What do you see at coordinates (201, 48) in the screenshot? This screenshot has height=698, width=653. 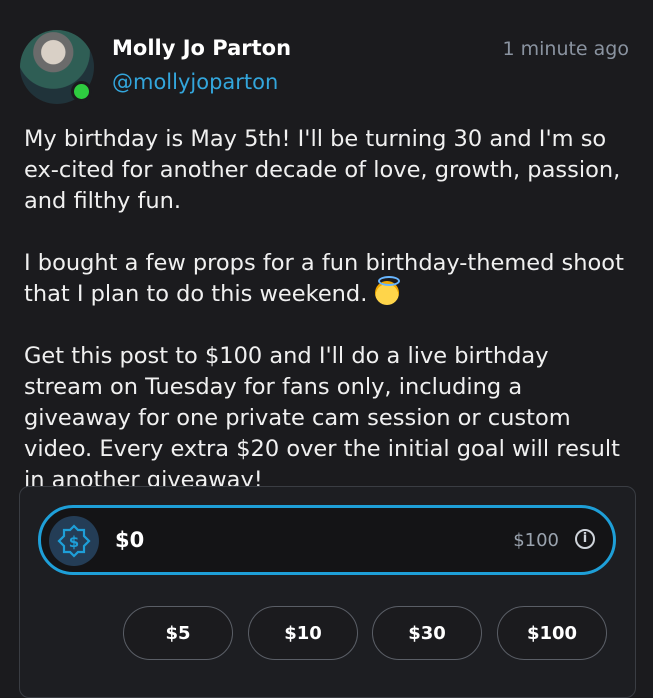 I see `author-name: Molly Jo Parton` at bounding box center [201, 48].